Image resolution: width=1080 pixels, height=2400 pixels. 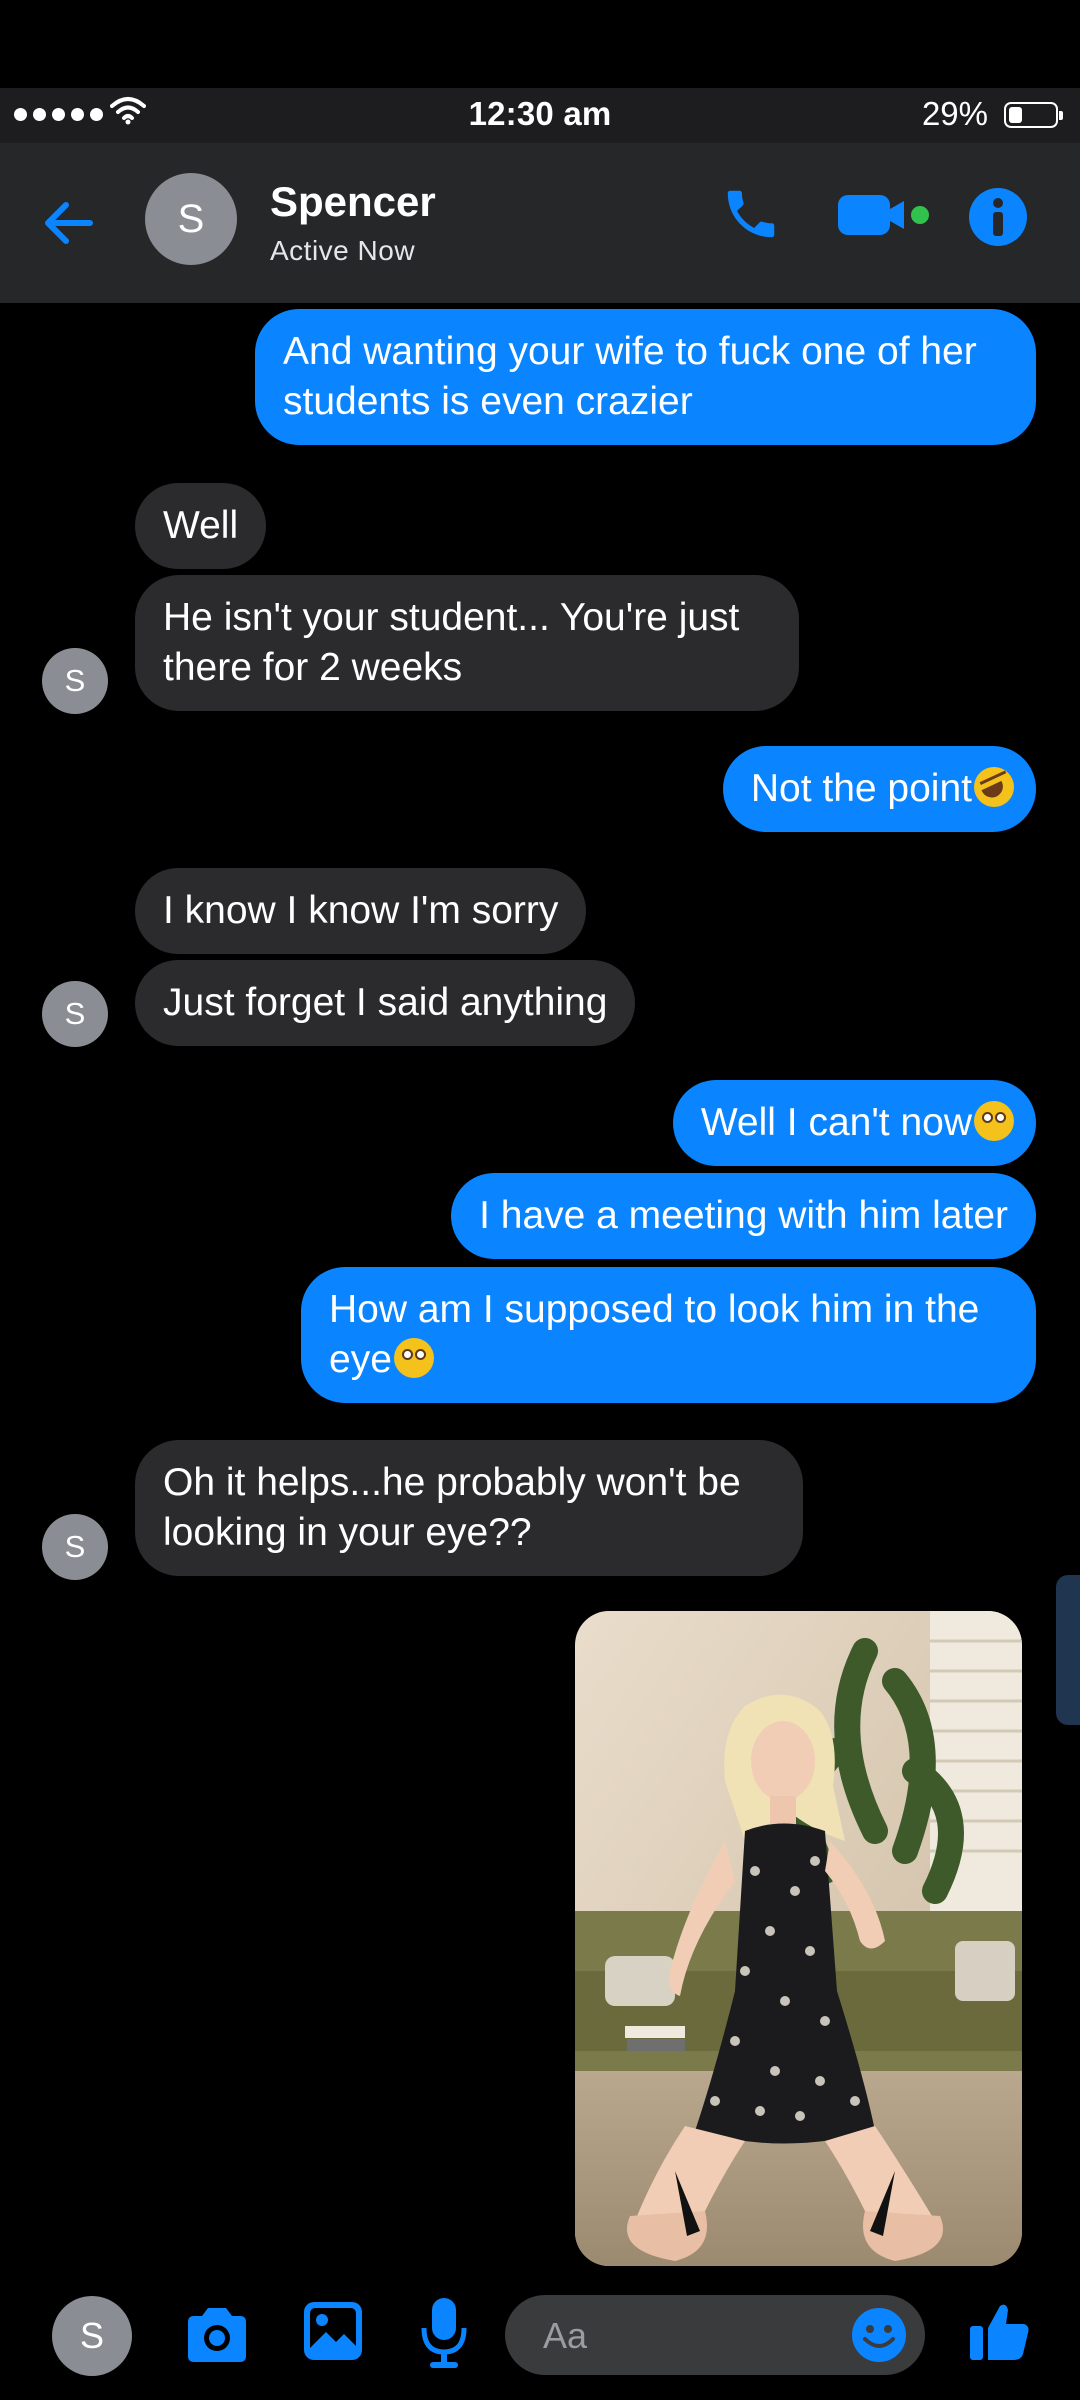 I want to click on message-bubble-outgoing: Not the point, so click(x=879, y=789).